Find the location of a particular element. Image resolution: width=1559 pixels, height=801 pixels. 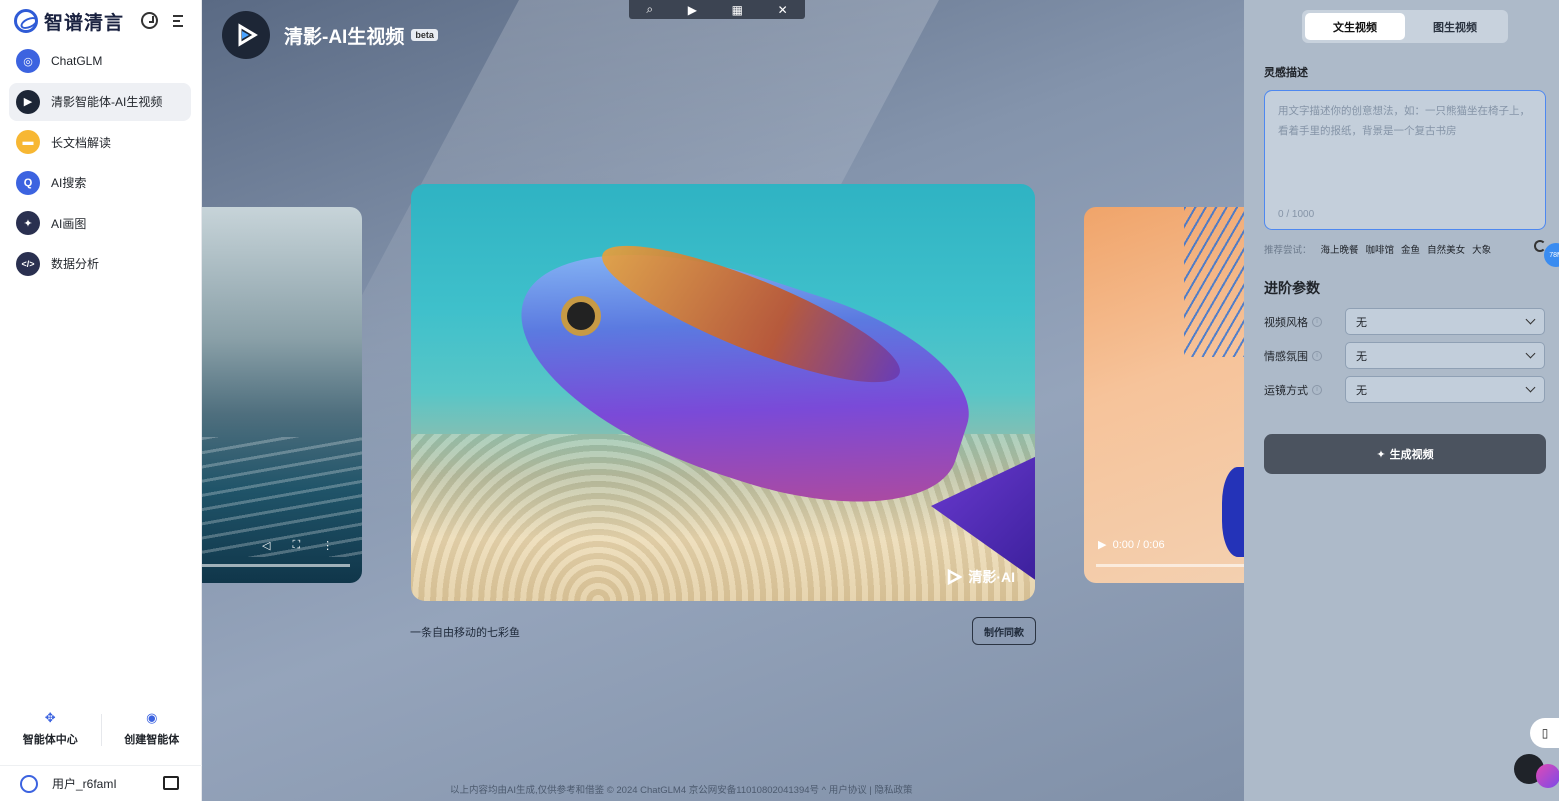

sparkle-icon: ✦ is located at coordinates (1381, 454).